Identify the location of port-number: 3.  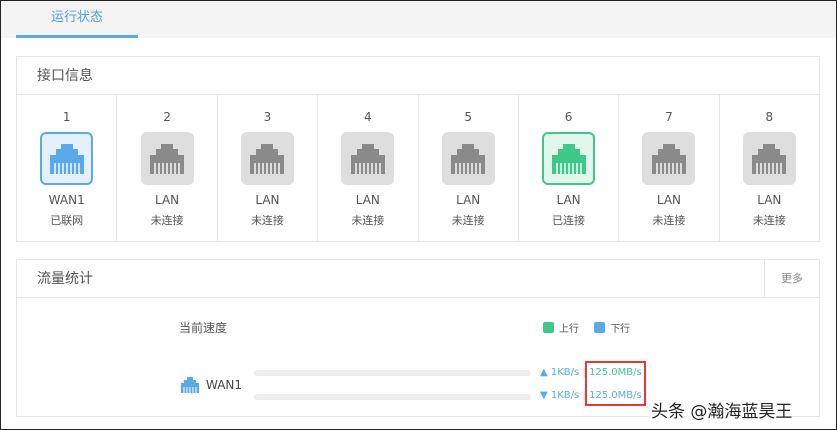
(267, 117).